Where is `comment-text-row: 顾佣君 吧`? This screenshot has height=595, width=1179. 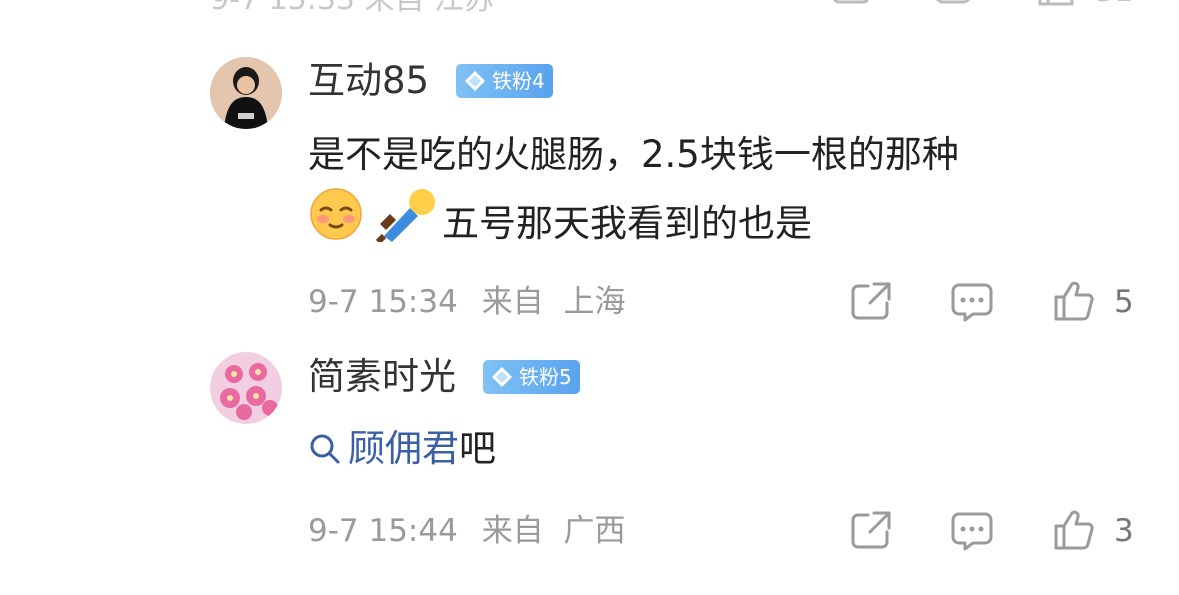 comment-text-row: 顾佣君 吧 is located at coordinates (402, 449).